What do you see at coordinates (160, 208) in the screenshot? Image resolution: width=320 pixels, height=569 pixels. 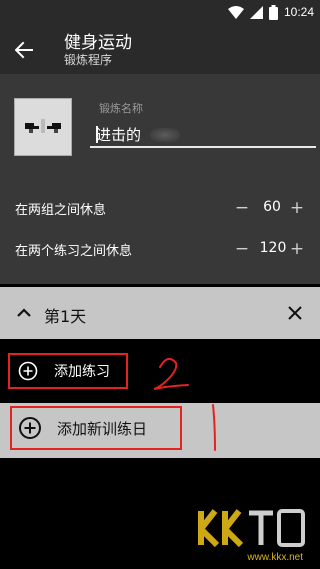 I see `rest-between-sets-row: 在两组之间休息 − 60 +` at bounding box center [160, 208].